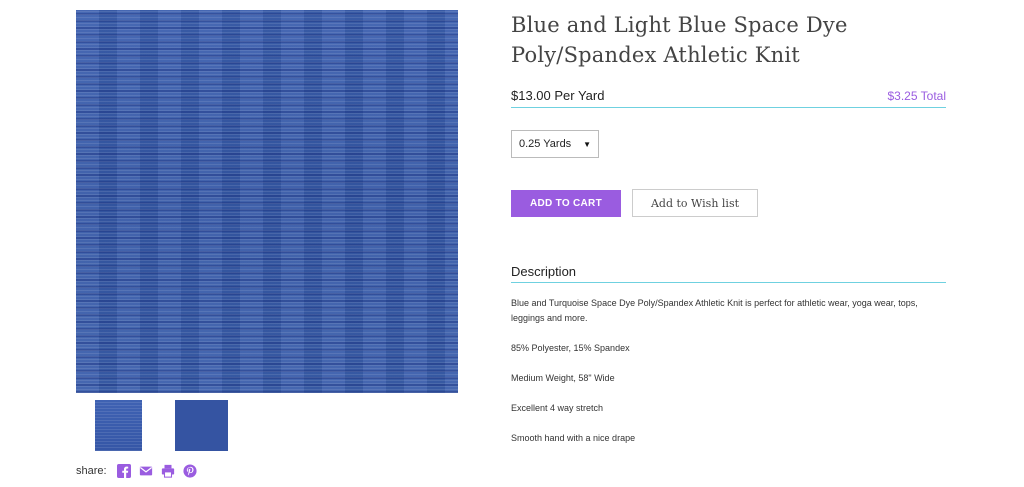 Image resolution: width=1024 pixels, height=487 pixels. What do you see at coordinates (168, 471) in the screenshot?
I see `print-icon` at bounding box center [168, 471].